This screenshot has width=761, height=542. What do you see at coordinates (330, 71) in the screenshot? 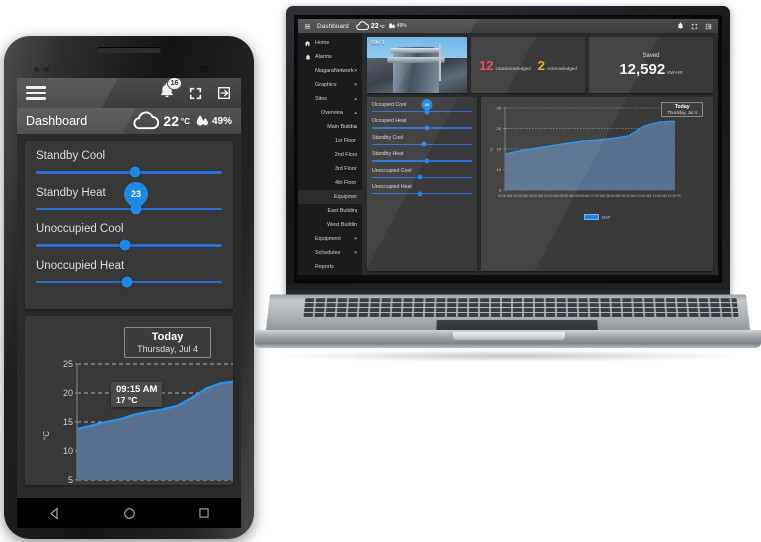
I see `sidebar-item-niagaranetwork: NiagaraNetwork ▾` at bounding box center [330, 71].